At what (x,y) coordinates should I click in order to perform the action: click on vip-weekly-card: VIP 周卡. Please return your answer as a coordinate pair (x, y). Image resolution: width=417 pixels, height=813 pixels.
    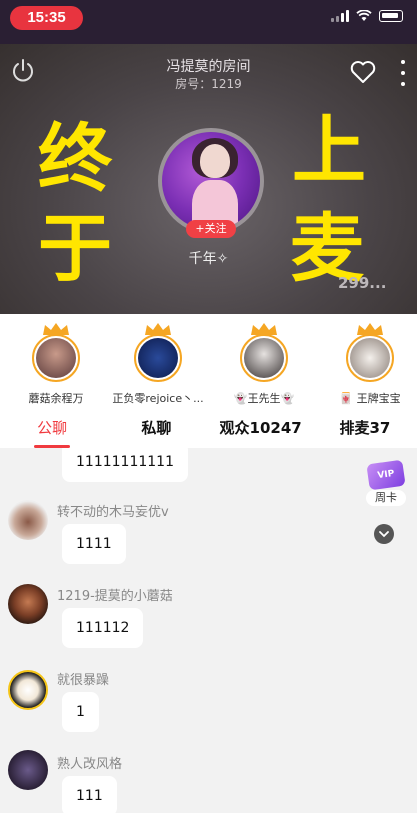
    Looking at the image, I should click on (386, 485).